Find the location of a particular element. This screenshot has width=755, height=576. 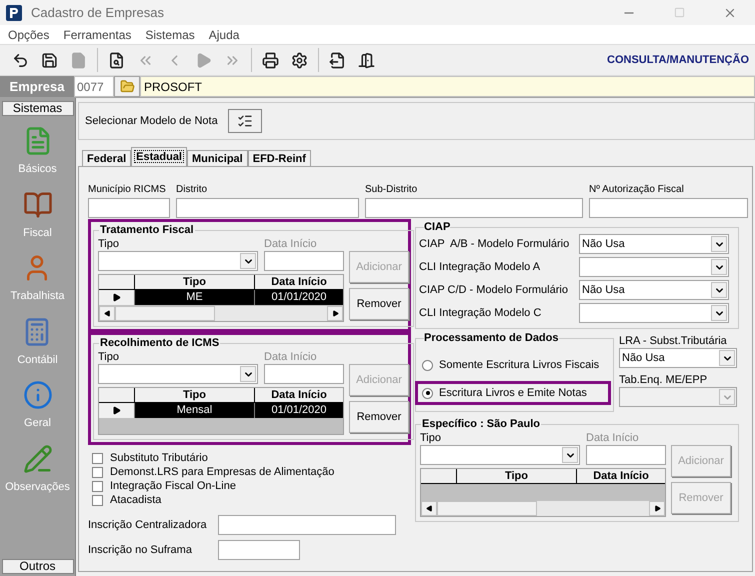

tab: Estadual is located at coordinates (159, 156).